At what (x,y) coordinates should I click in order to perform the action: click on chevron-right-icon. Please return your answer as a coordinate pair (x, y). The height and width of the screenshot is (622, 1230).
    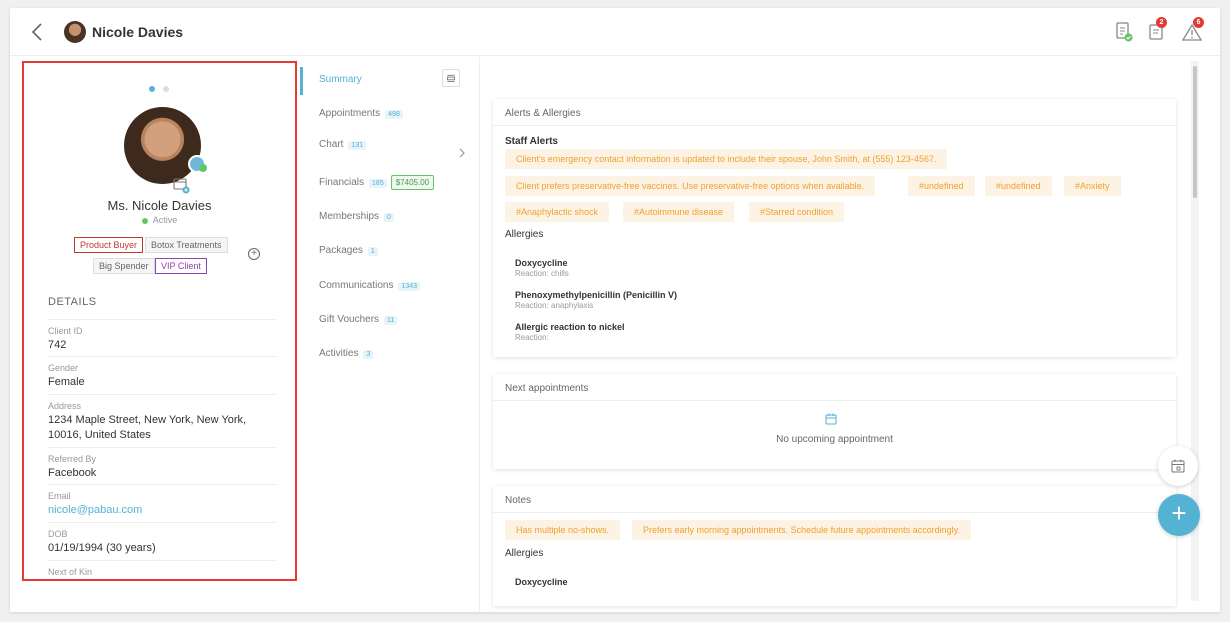
    Looking at the image, I should click on (462, 153).